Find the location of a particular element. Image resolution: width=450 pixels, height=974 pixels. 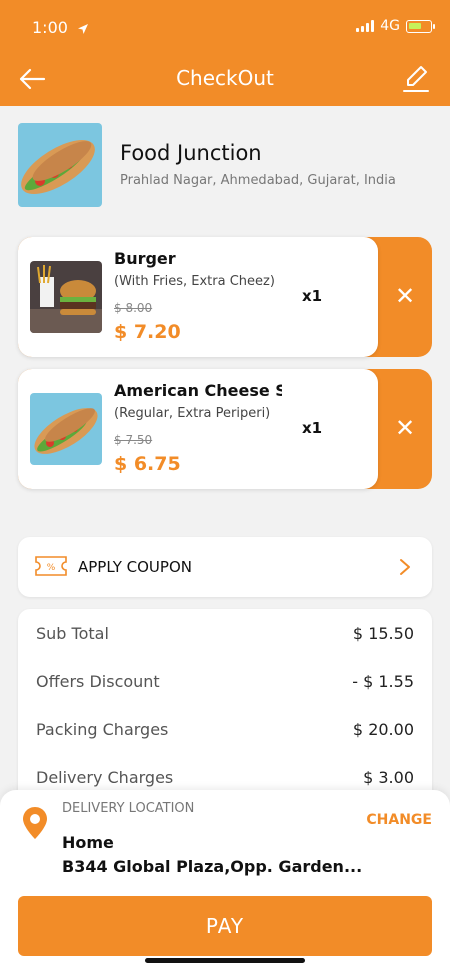

status-bar: 1:00 4G is located at coordinates (225, 26).